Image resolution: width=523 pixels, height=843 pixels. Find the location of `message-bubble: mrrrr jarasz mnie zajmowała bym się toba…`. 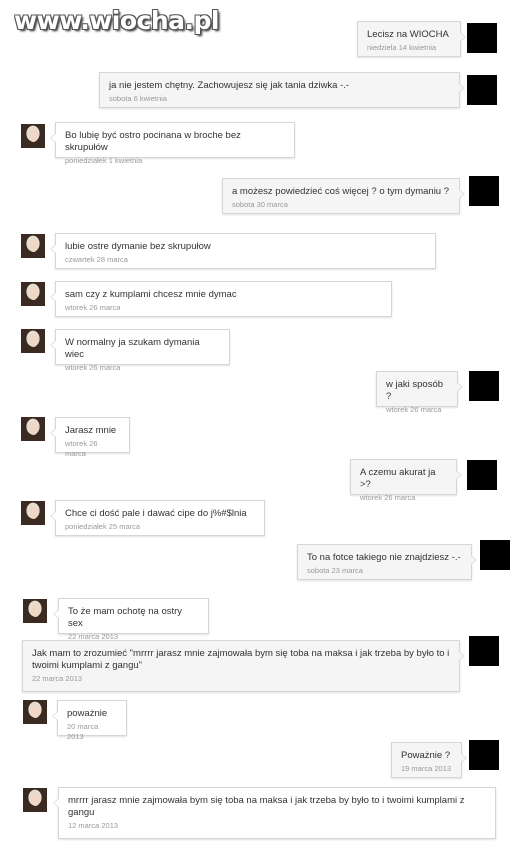

message-bubble: mrrrr jarasz mnie zajmowała bym się toba… is located at coordinates (274, 813).